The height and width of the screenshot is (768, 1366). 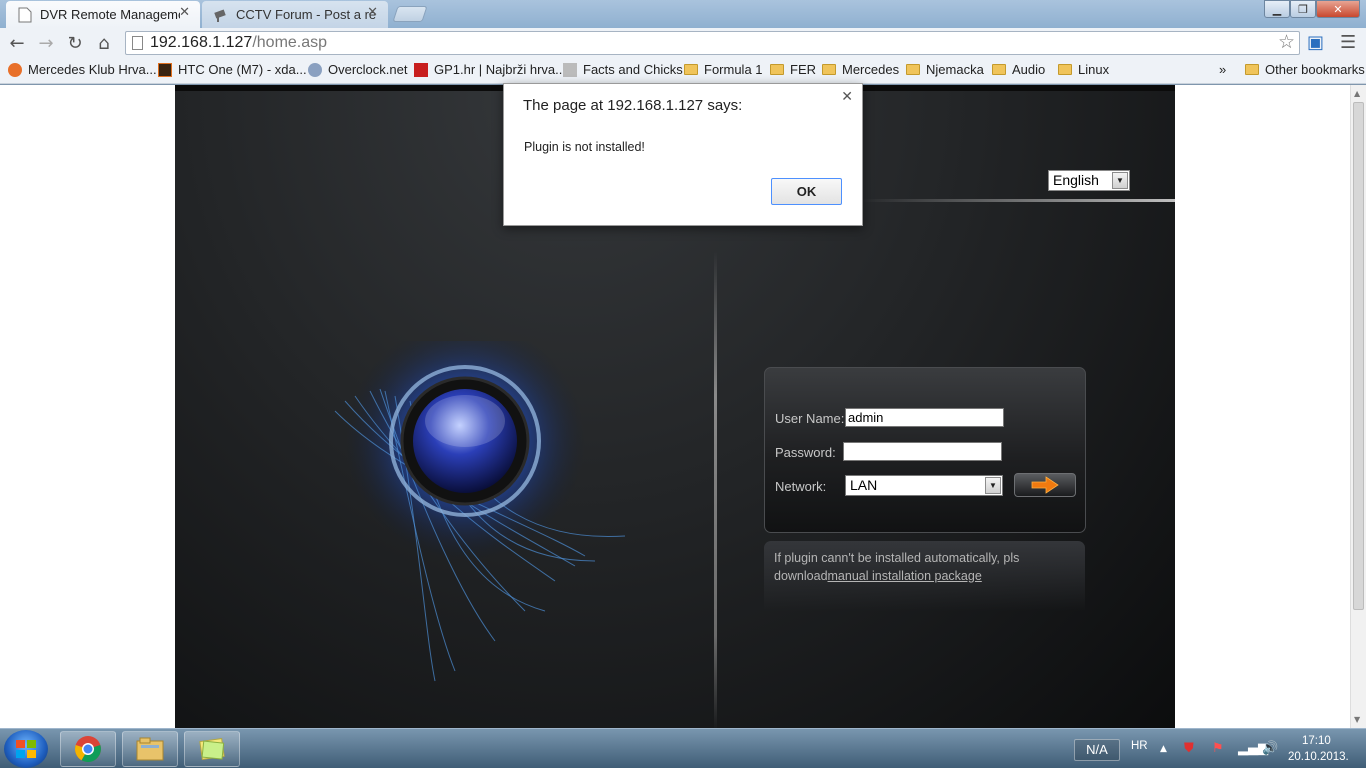 What do you see at coordinates (104, 43) in the screenshot?
I see `home-icon: ⌂` at bounding box center [104, 43].